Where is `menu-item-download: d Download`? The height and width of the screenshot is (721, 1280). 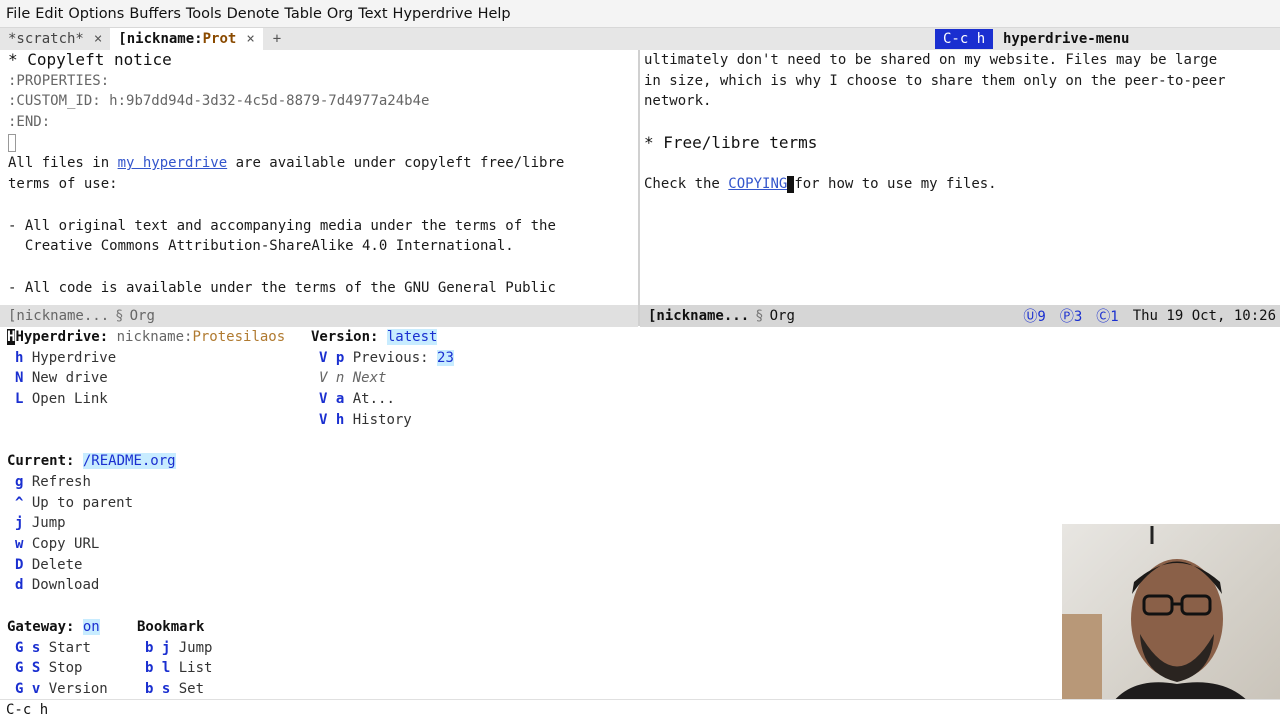
menu-item-download: d Download is located at coordinates (57, 585).